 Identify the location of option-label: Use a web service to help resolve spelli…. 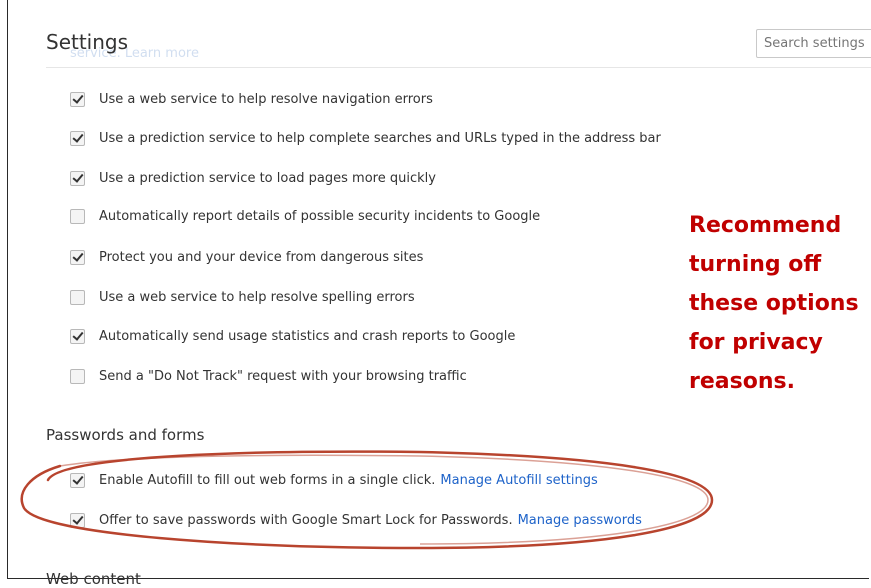
(257, 297).